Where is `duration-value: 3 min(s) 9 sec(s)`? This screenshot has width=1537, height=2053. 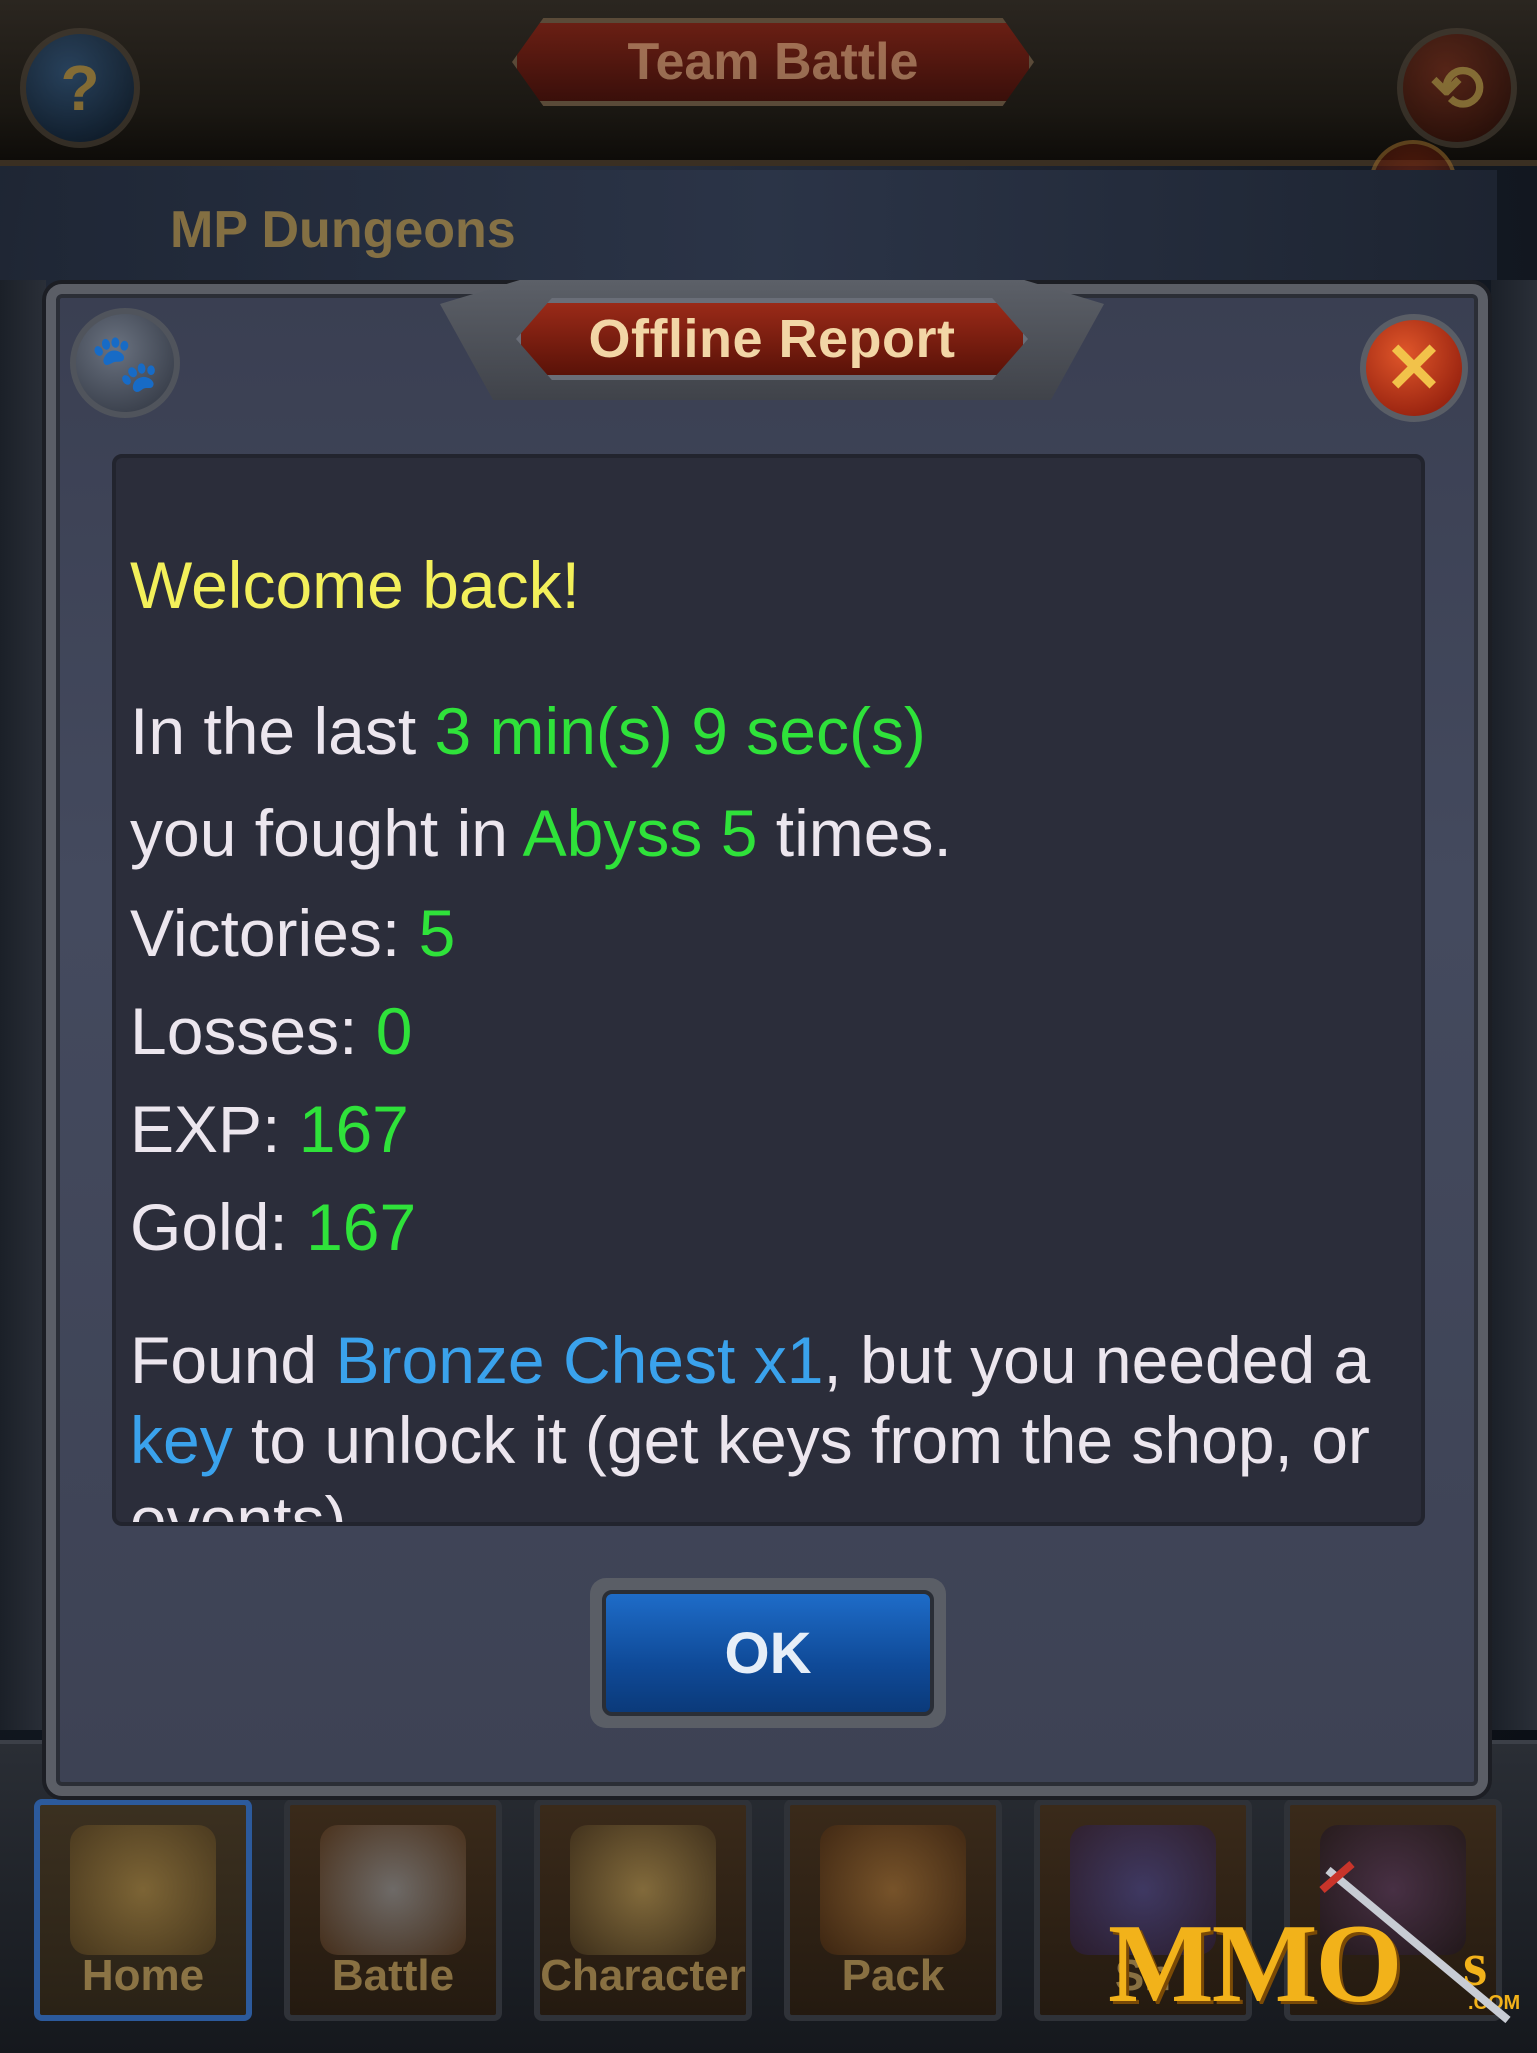
duration-value: 3 min(s) 9 sec(s) is located at coordinates (680, 731).